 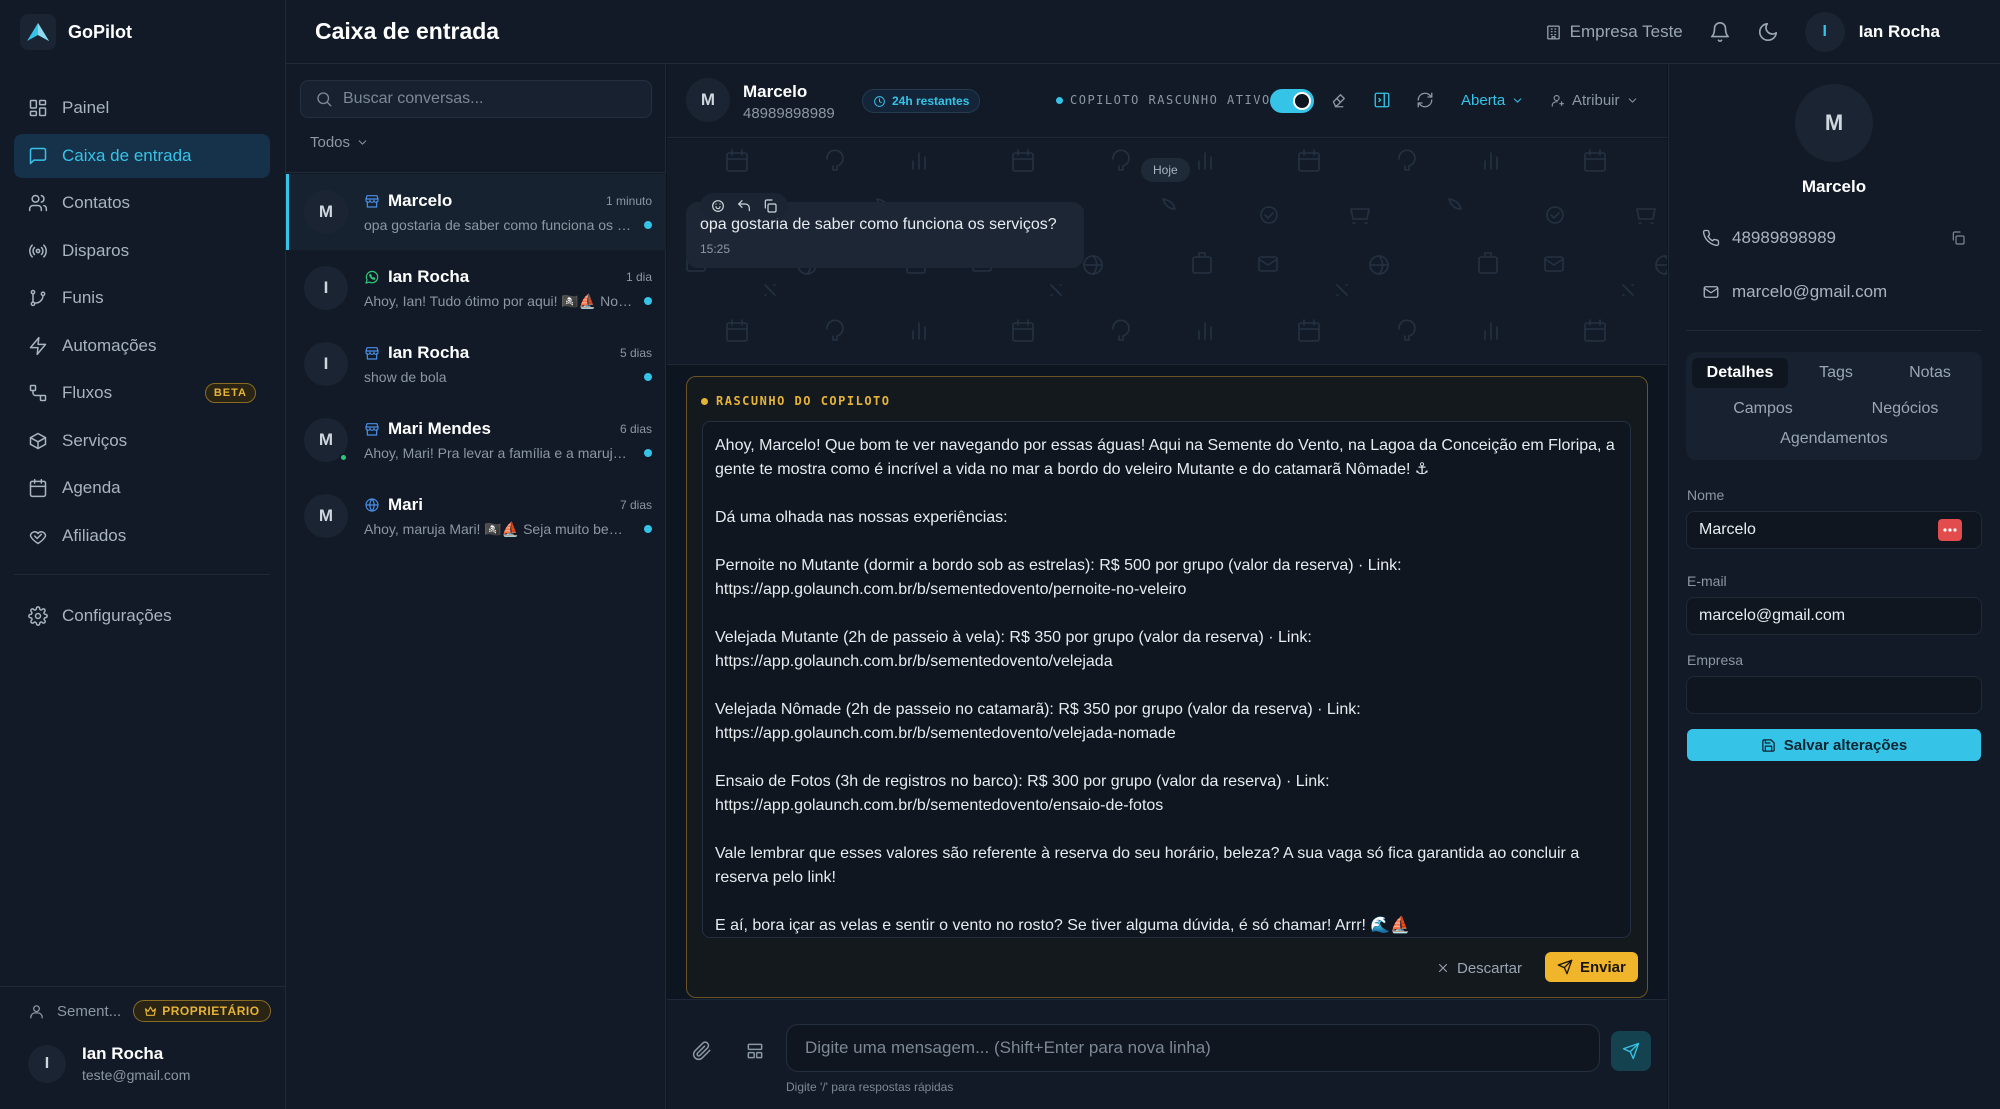 I want to click on react-icon, so click(x=718, y=206).